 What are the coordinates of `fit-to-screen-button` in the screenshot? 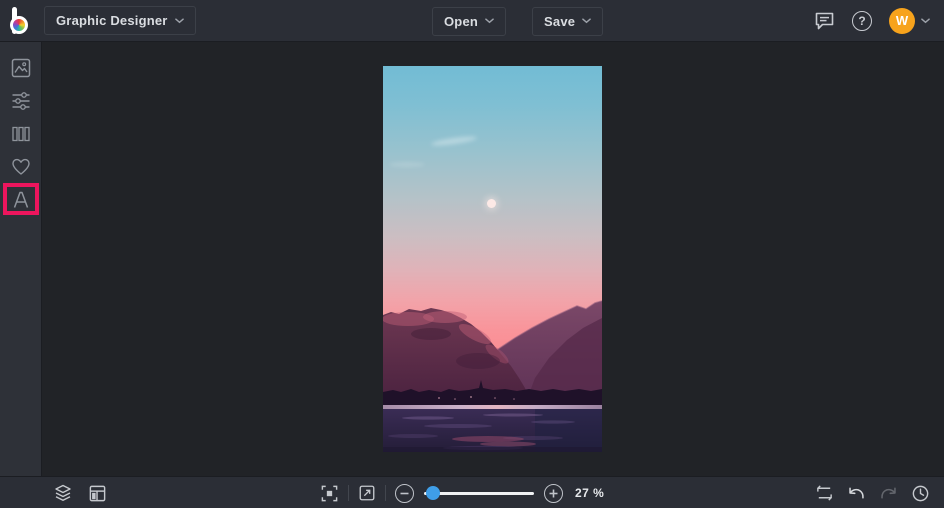 It's located at (329, 493).